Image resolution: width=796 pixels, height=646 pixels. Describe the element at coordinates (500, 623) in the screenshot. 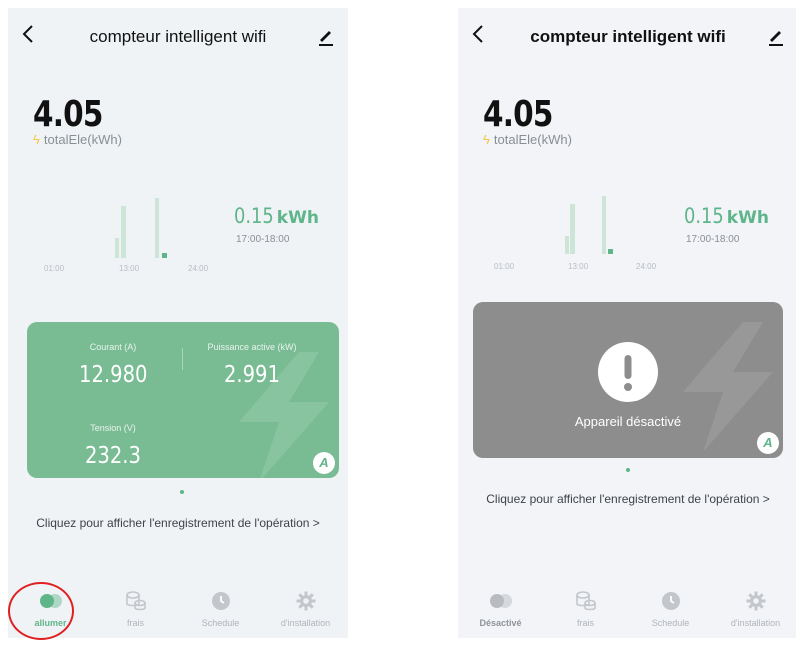

I see `tab-label: Désactivé` at that location.